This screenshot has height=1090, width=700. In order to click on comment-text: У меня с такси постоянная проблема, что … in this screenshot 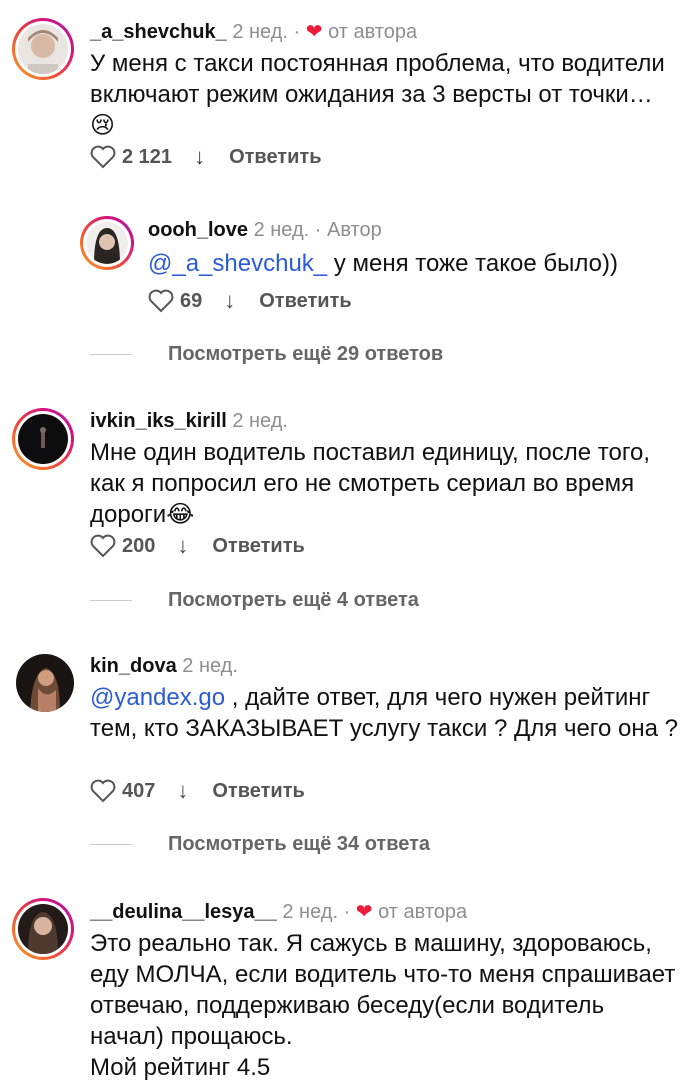, I will do `click(377, 79)`.